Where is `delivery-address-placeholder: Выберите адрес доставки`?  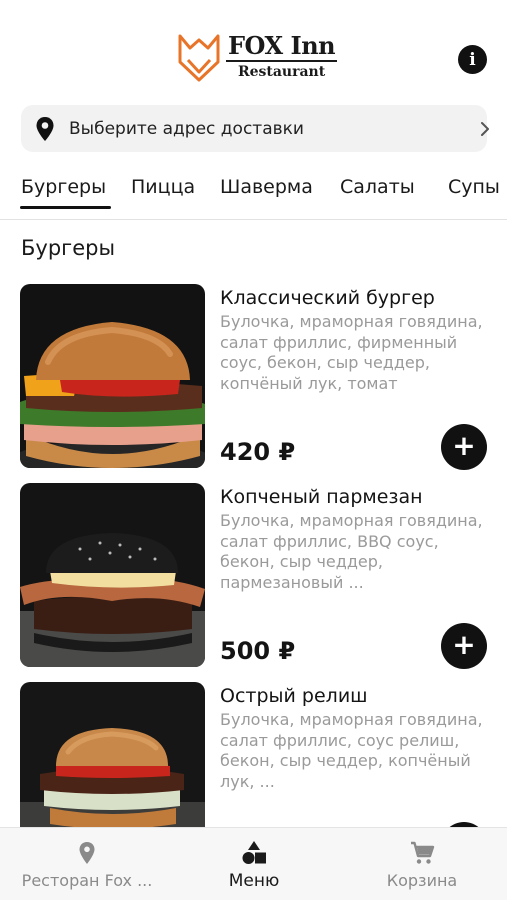 delivery-address-placeholder: Выберите адрес доставки is located at coordinates (186, 129).